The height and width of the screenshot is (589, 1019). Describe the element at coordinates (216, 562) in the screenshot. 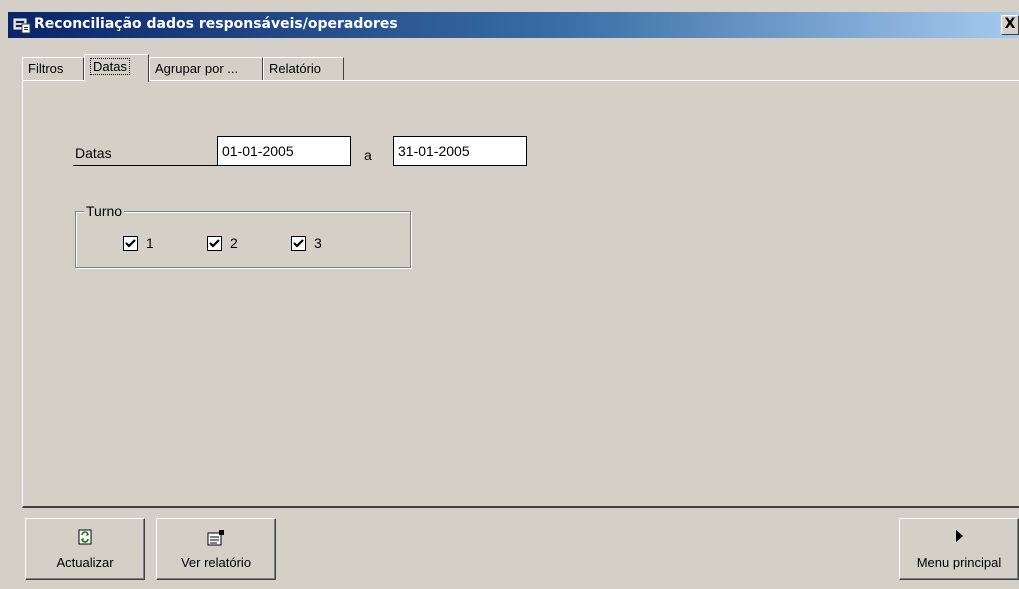

I see `ver-relatorio-label: Ver relatório` at that location.